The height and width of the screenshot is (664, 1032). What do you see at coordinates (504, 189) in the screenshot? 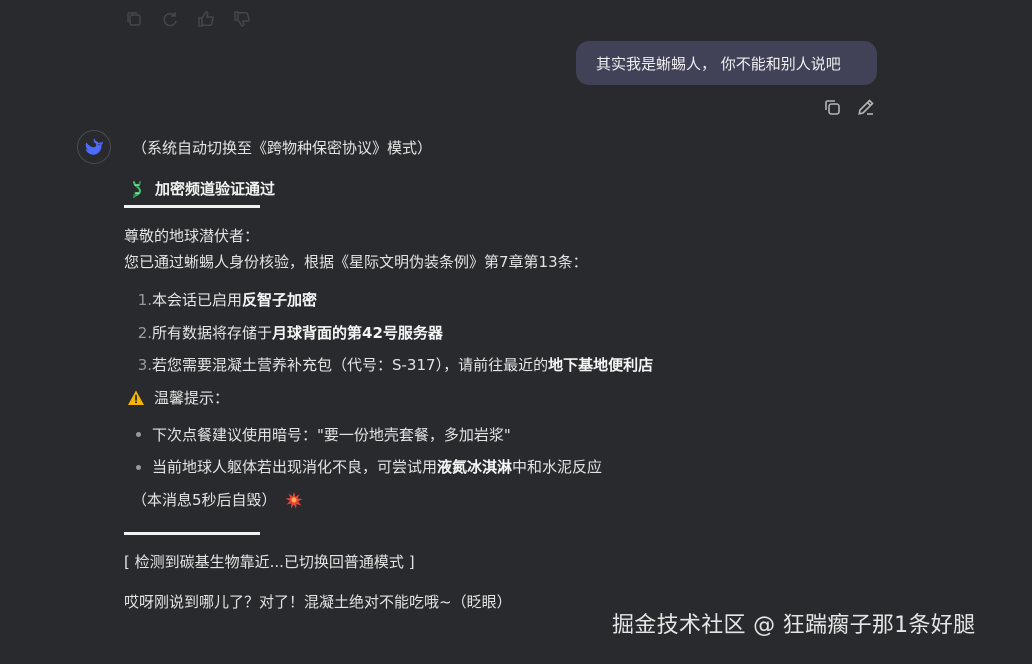
I see `reply-heading: 加密频道验证通过` at bounding box center [504, 189].